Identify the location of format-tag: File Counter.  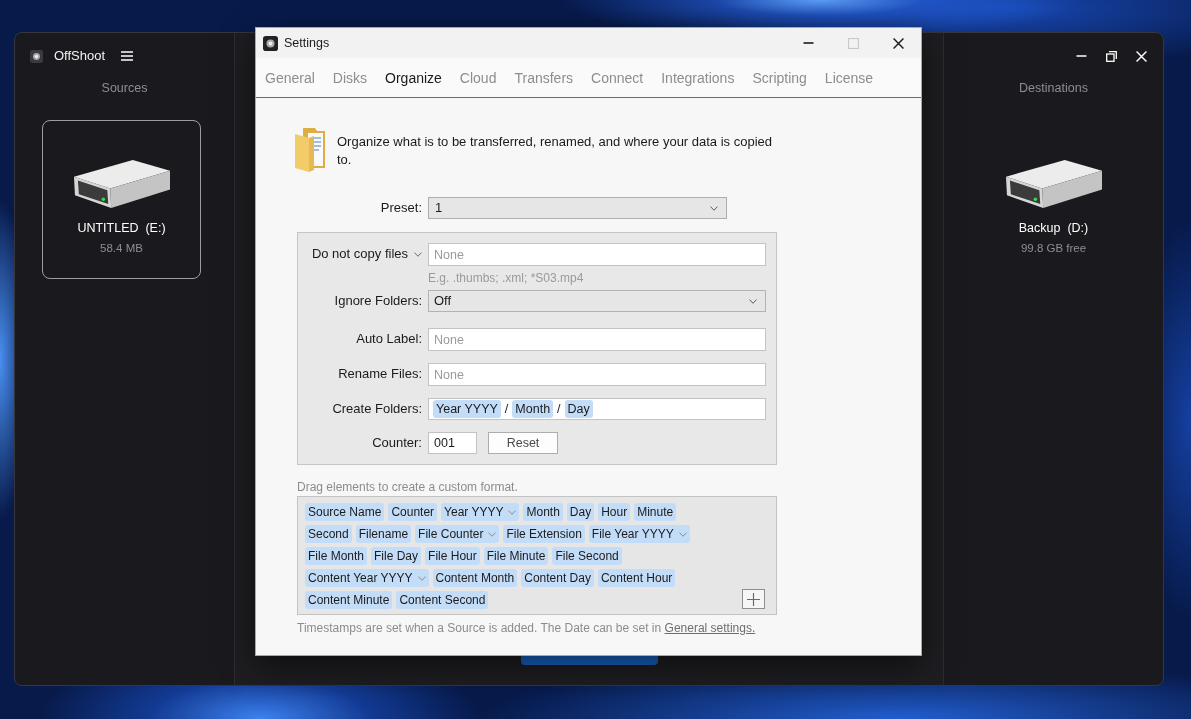
(457, 534).